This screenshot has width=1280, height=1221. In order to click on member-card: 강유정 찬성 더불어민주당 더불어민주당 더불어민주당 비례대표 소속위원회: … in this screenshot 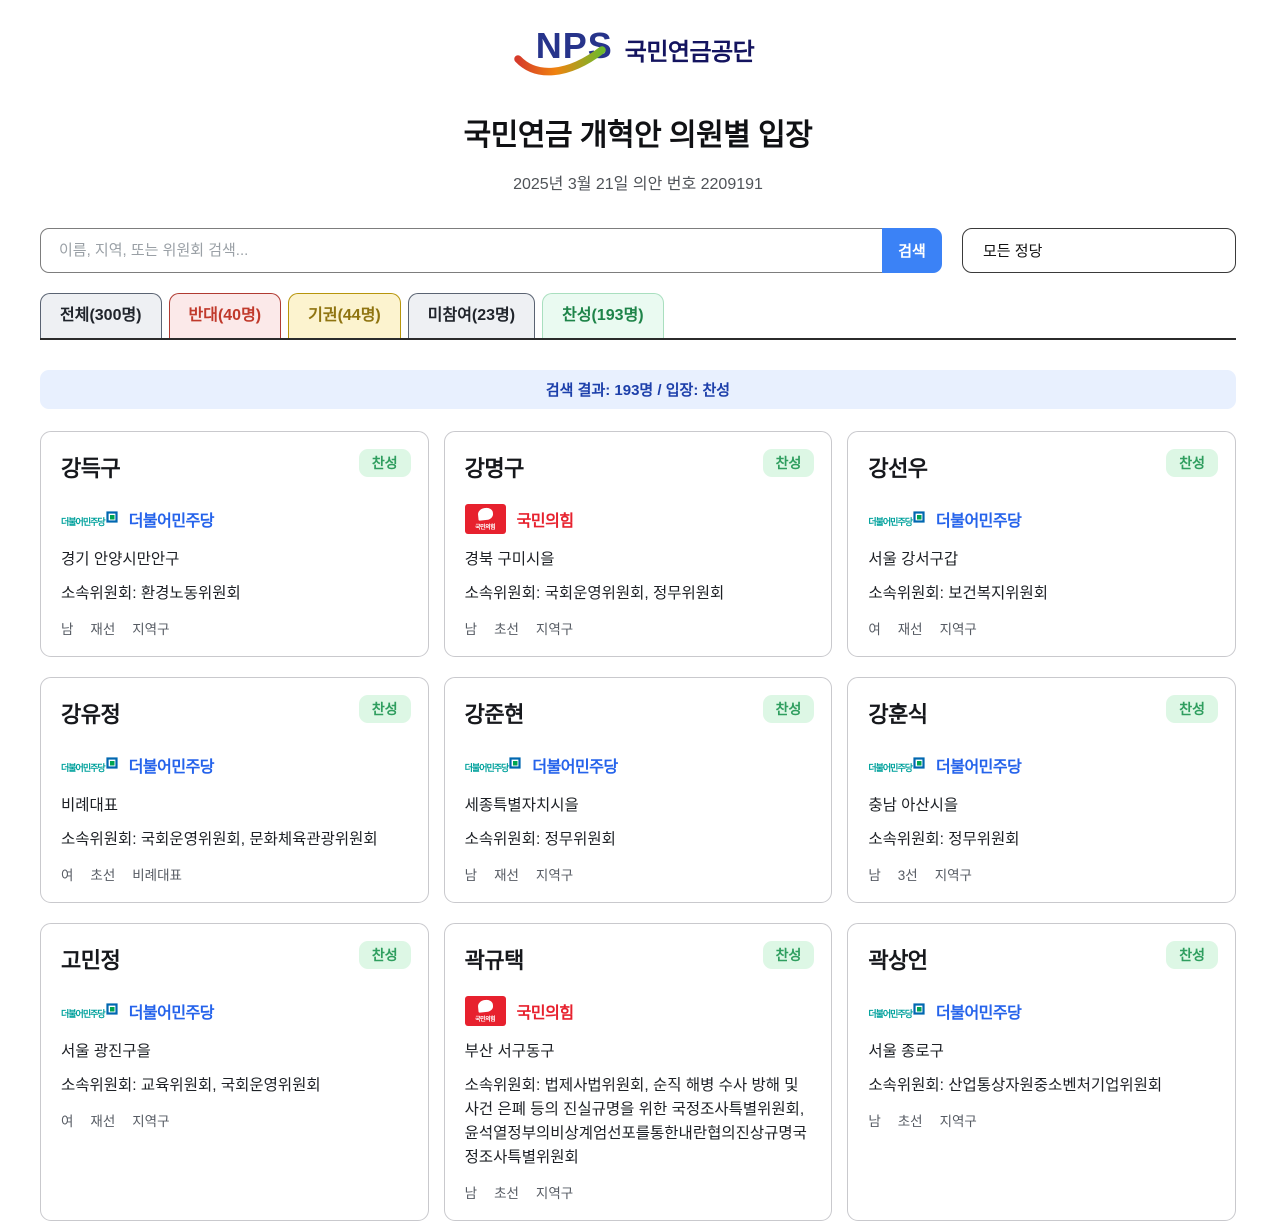, I will do `click(234, 790)`.